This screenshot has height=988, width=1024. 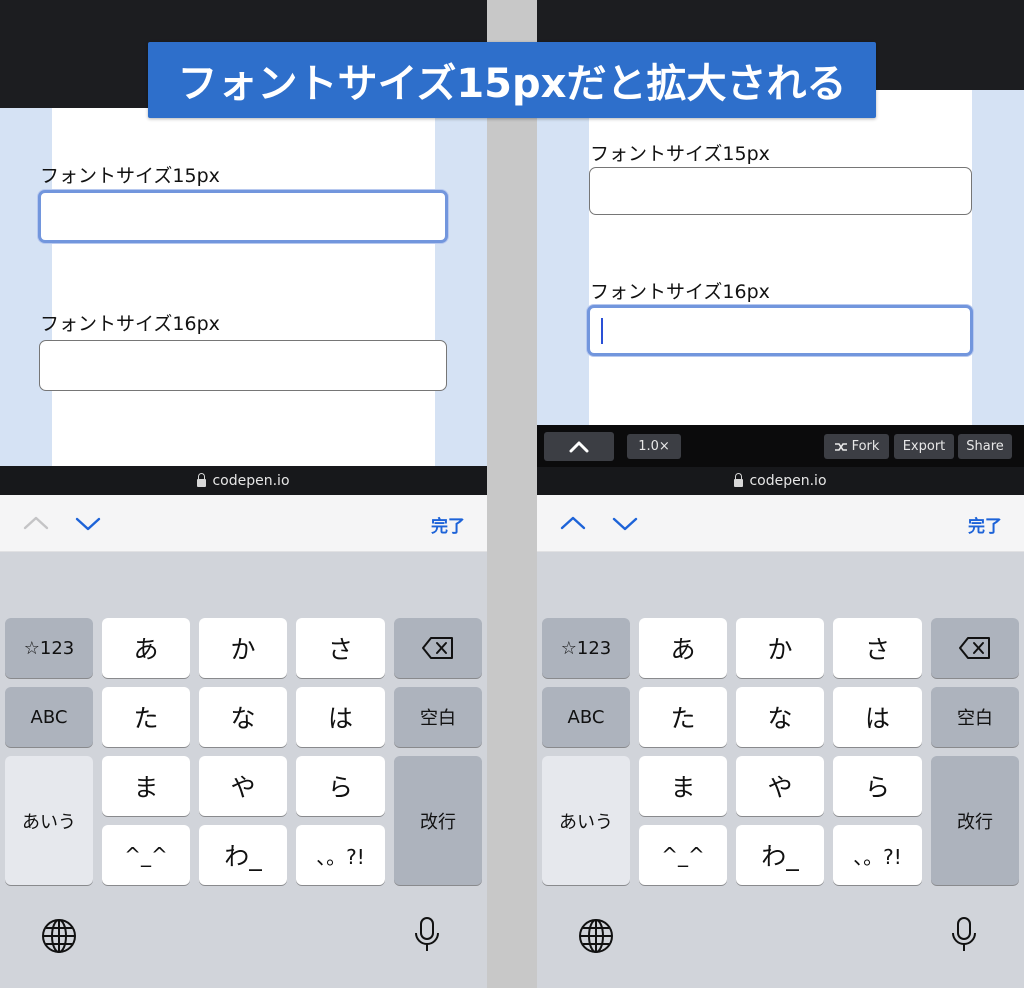 I want to click on codepen-toolbar: 1.0× Fork Export Share, so click(x=780, y=446).